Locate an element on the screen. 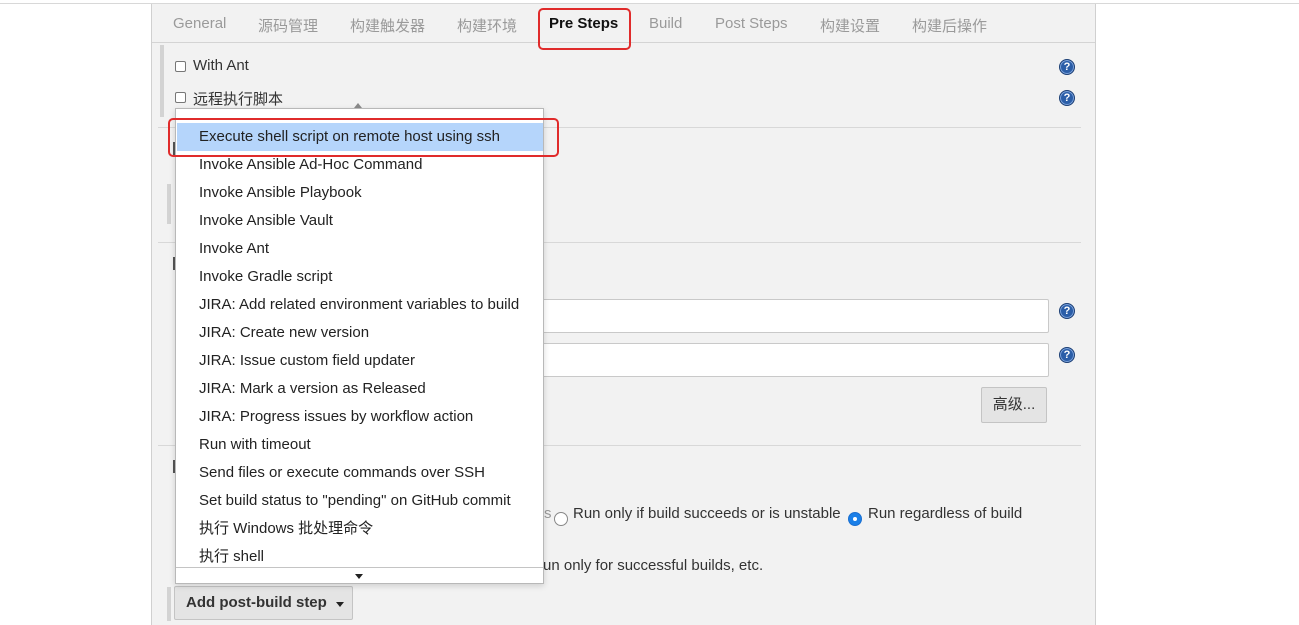 This screenshot has width=1299, height=625. dropdown-item: JIRA: Mark a version as Released is located at coordinates (360, 389).